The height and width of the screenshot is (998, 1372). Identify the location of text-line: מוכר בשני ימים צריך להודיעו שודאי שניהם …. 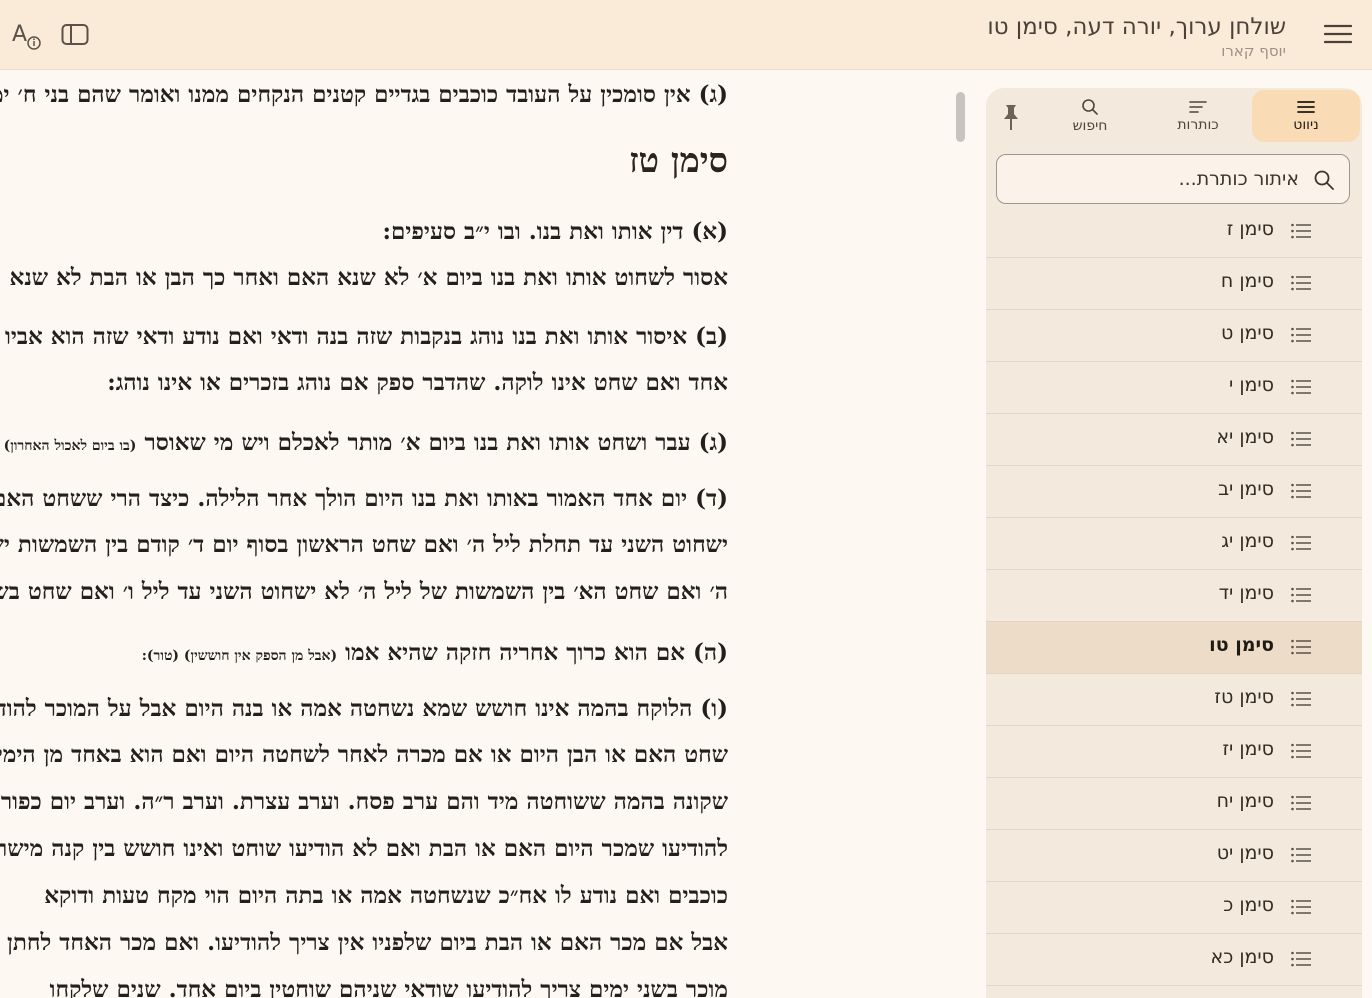
(389, 987).